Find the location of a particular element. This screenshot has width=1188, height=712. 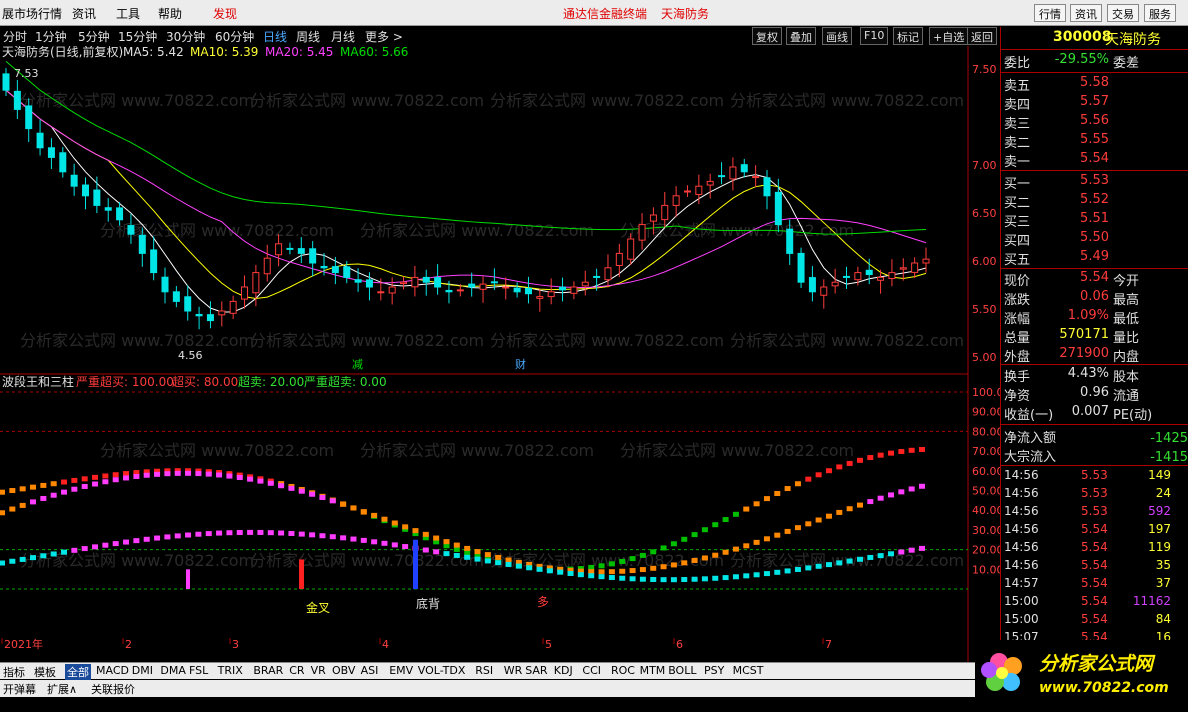

f10-button: F10 is located at coordinates (874, 36).